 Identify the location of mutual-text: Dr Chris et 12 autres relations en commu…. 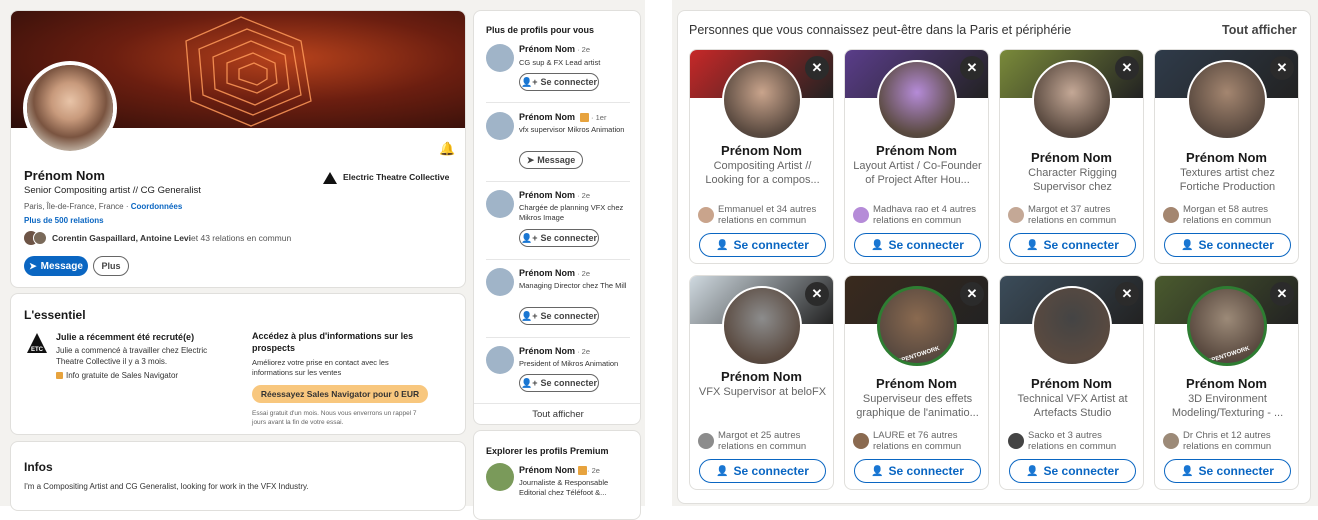
(1227, 441).